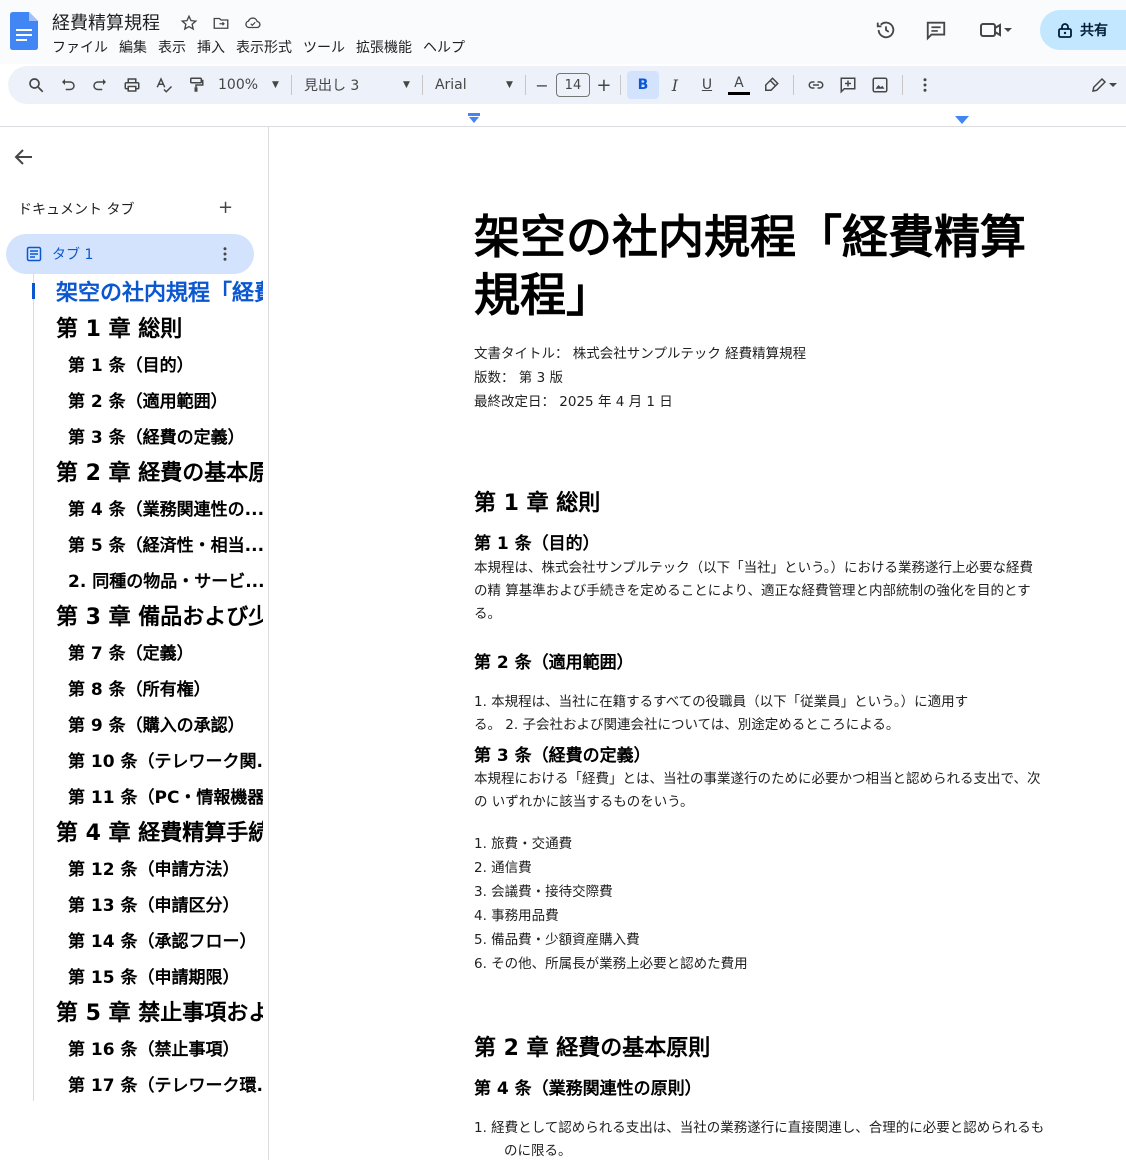  Describe the element at coordinates (133, 47) in the screenshot. I see `menu-edit: 編集` at that location.